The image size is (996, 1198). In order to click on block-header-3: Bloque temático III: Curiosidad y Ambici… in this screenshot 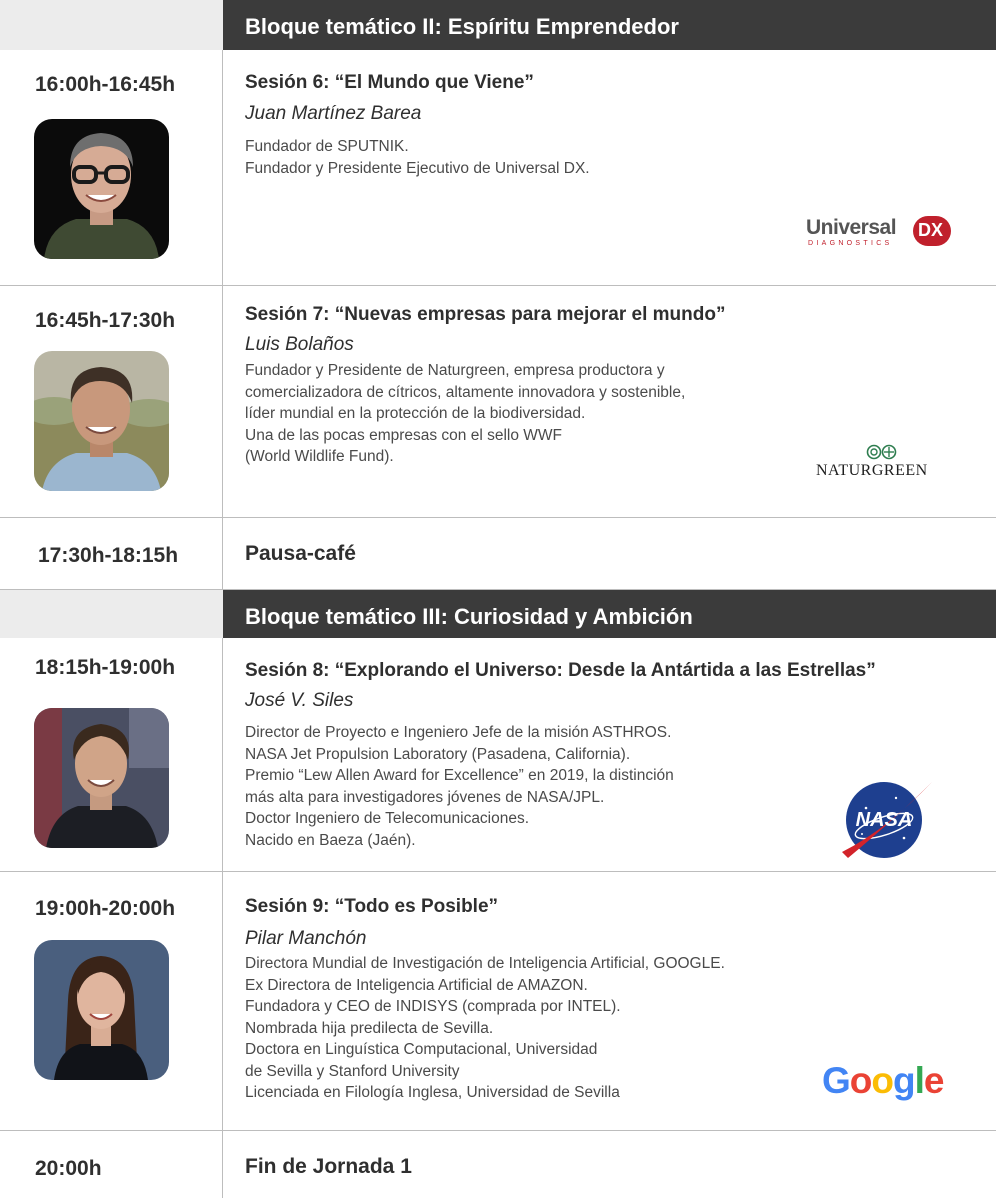, I will do `click(498, 614)`.